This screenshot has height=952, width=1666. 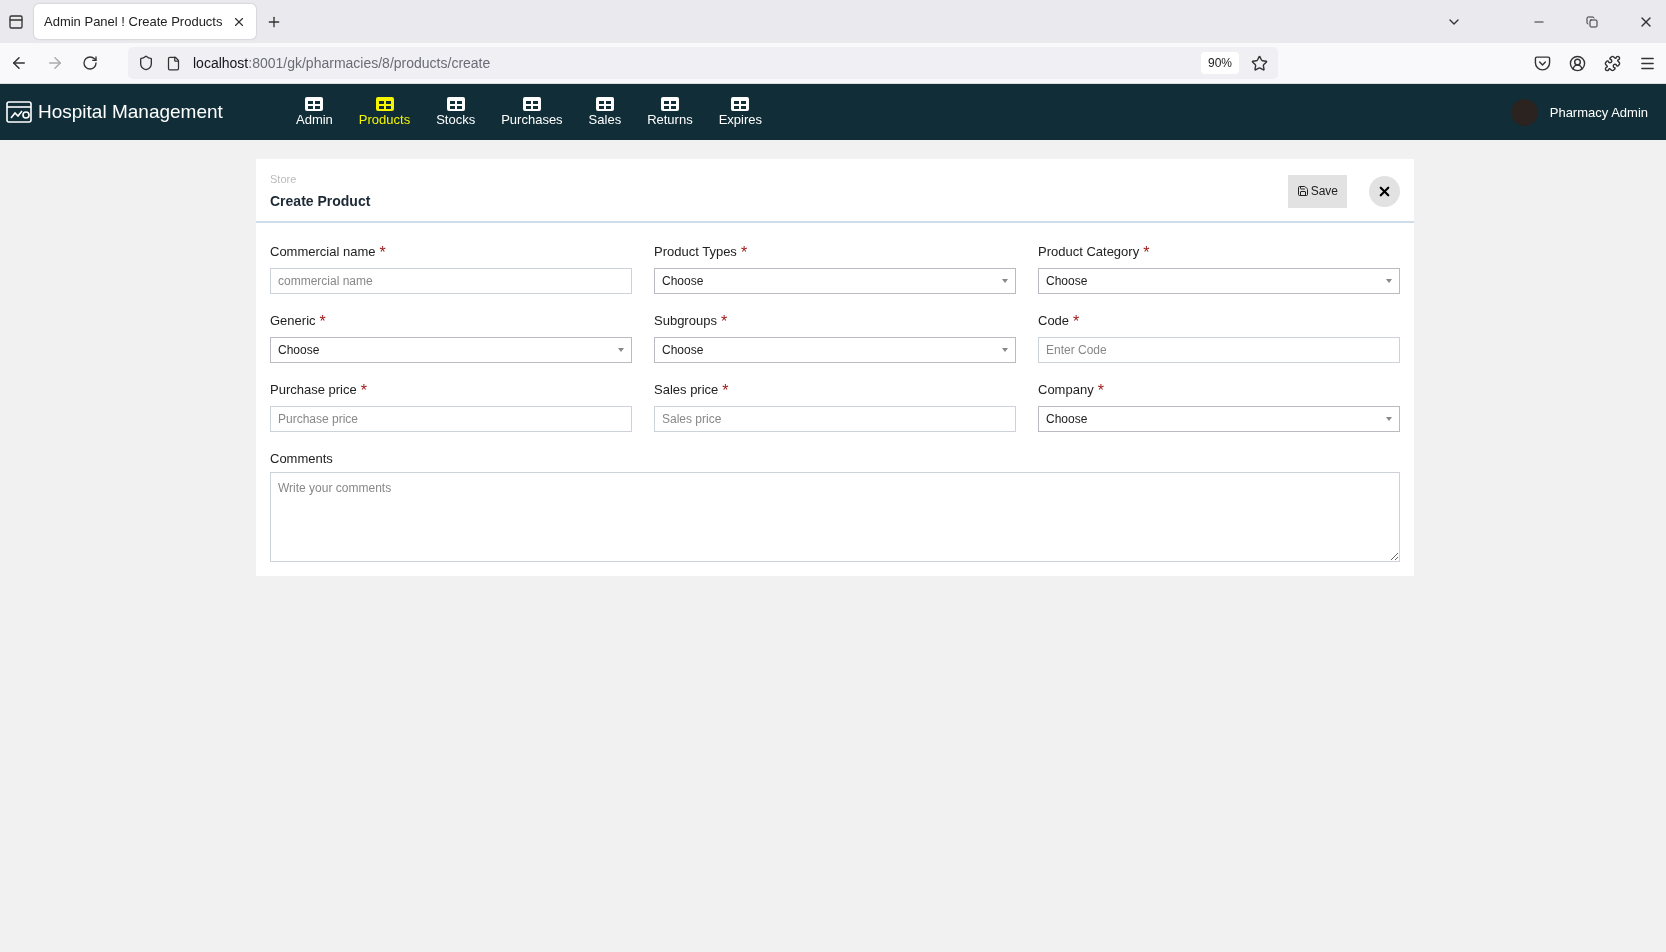 I want to click on text-input: Enter Code, so click(x=1219, y=350).